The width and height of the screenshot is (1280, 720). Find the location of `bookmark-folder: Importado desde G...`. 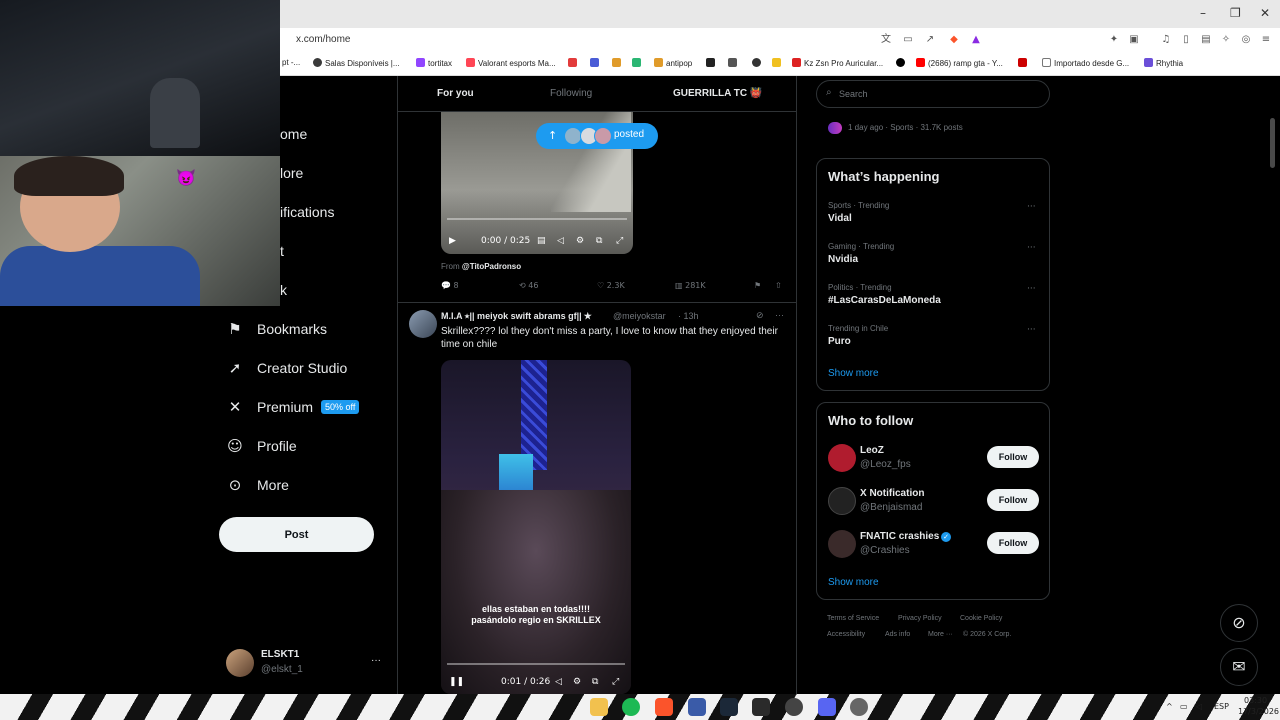

bookmark-folder: Importado desde G... is located at coordinates (1085, 63).